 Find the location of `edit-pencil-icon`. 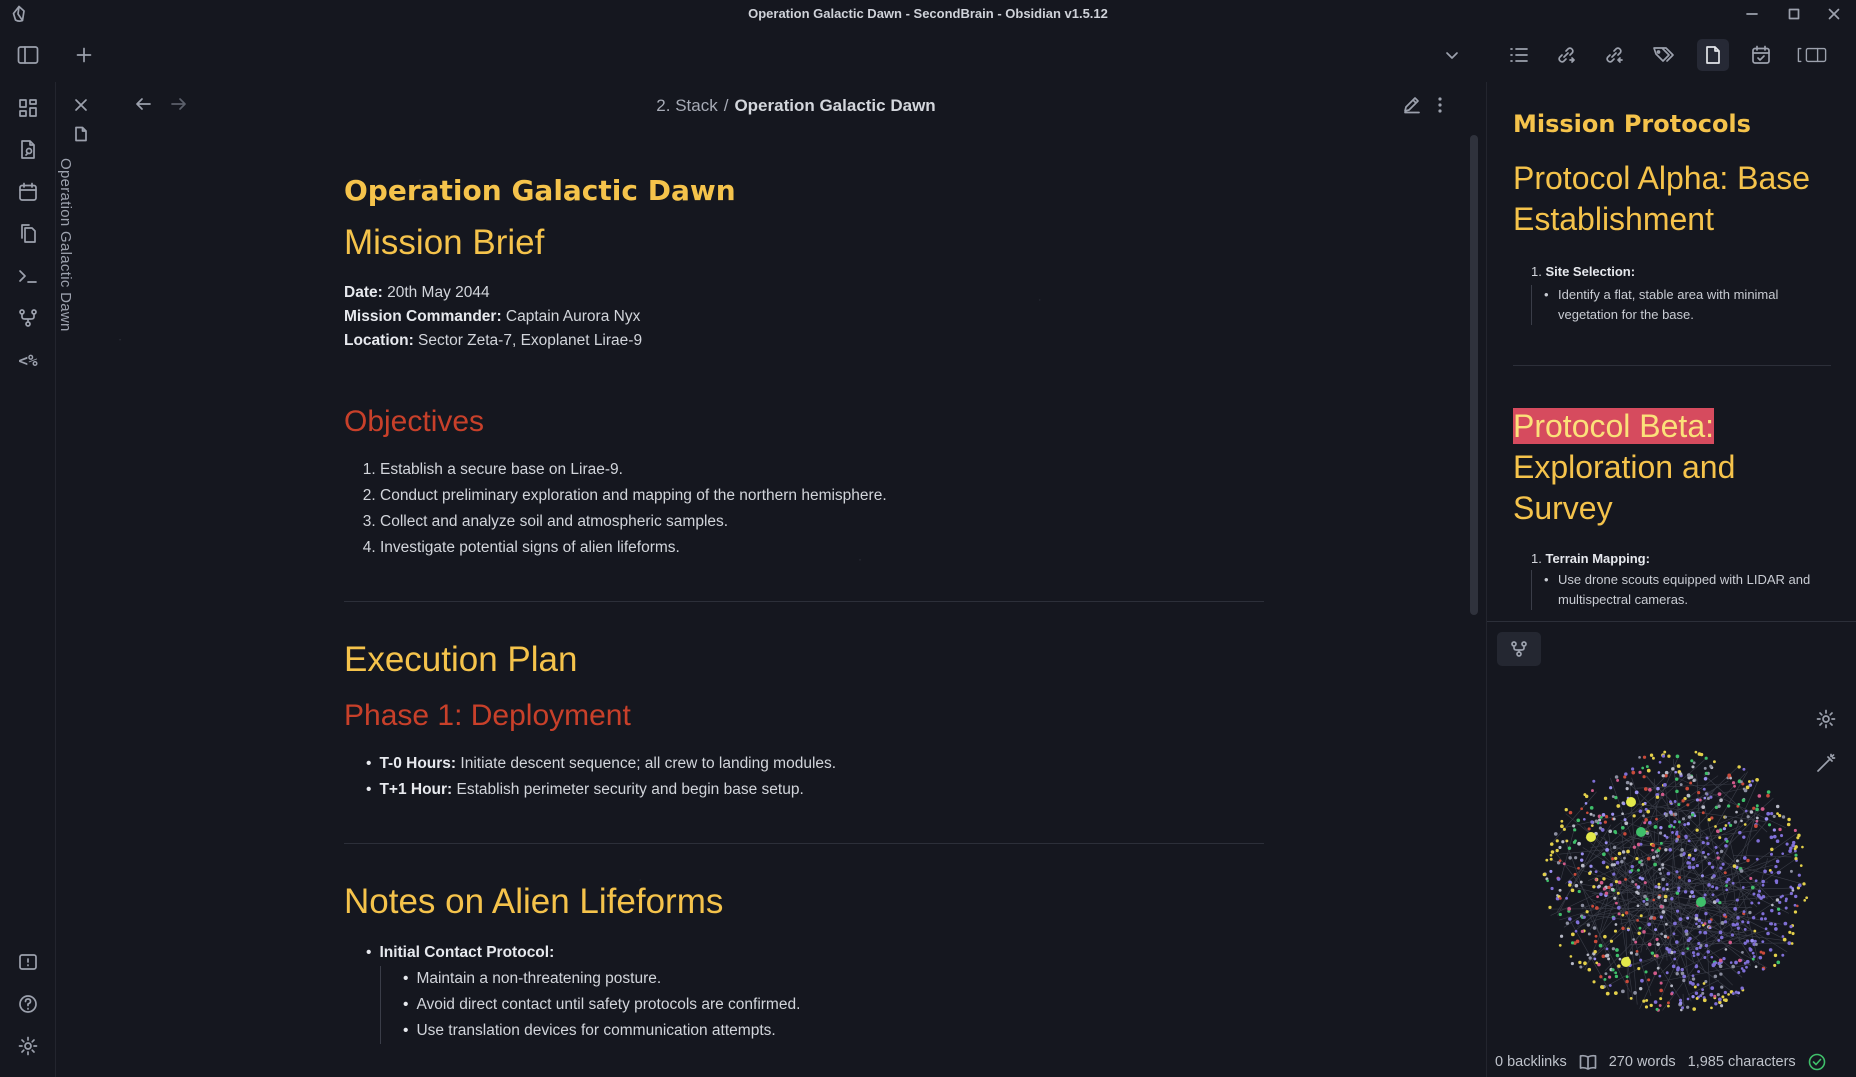

edit-pencil-icon is located at coordinates (1412, 105).